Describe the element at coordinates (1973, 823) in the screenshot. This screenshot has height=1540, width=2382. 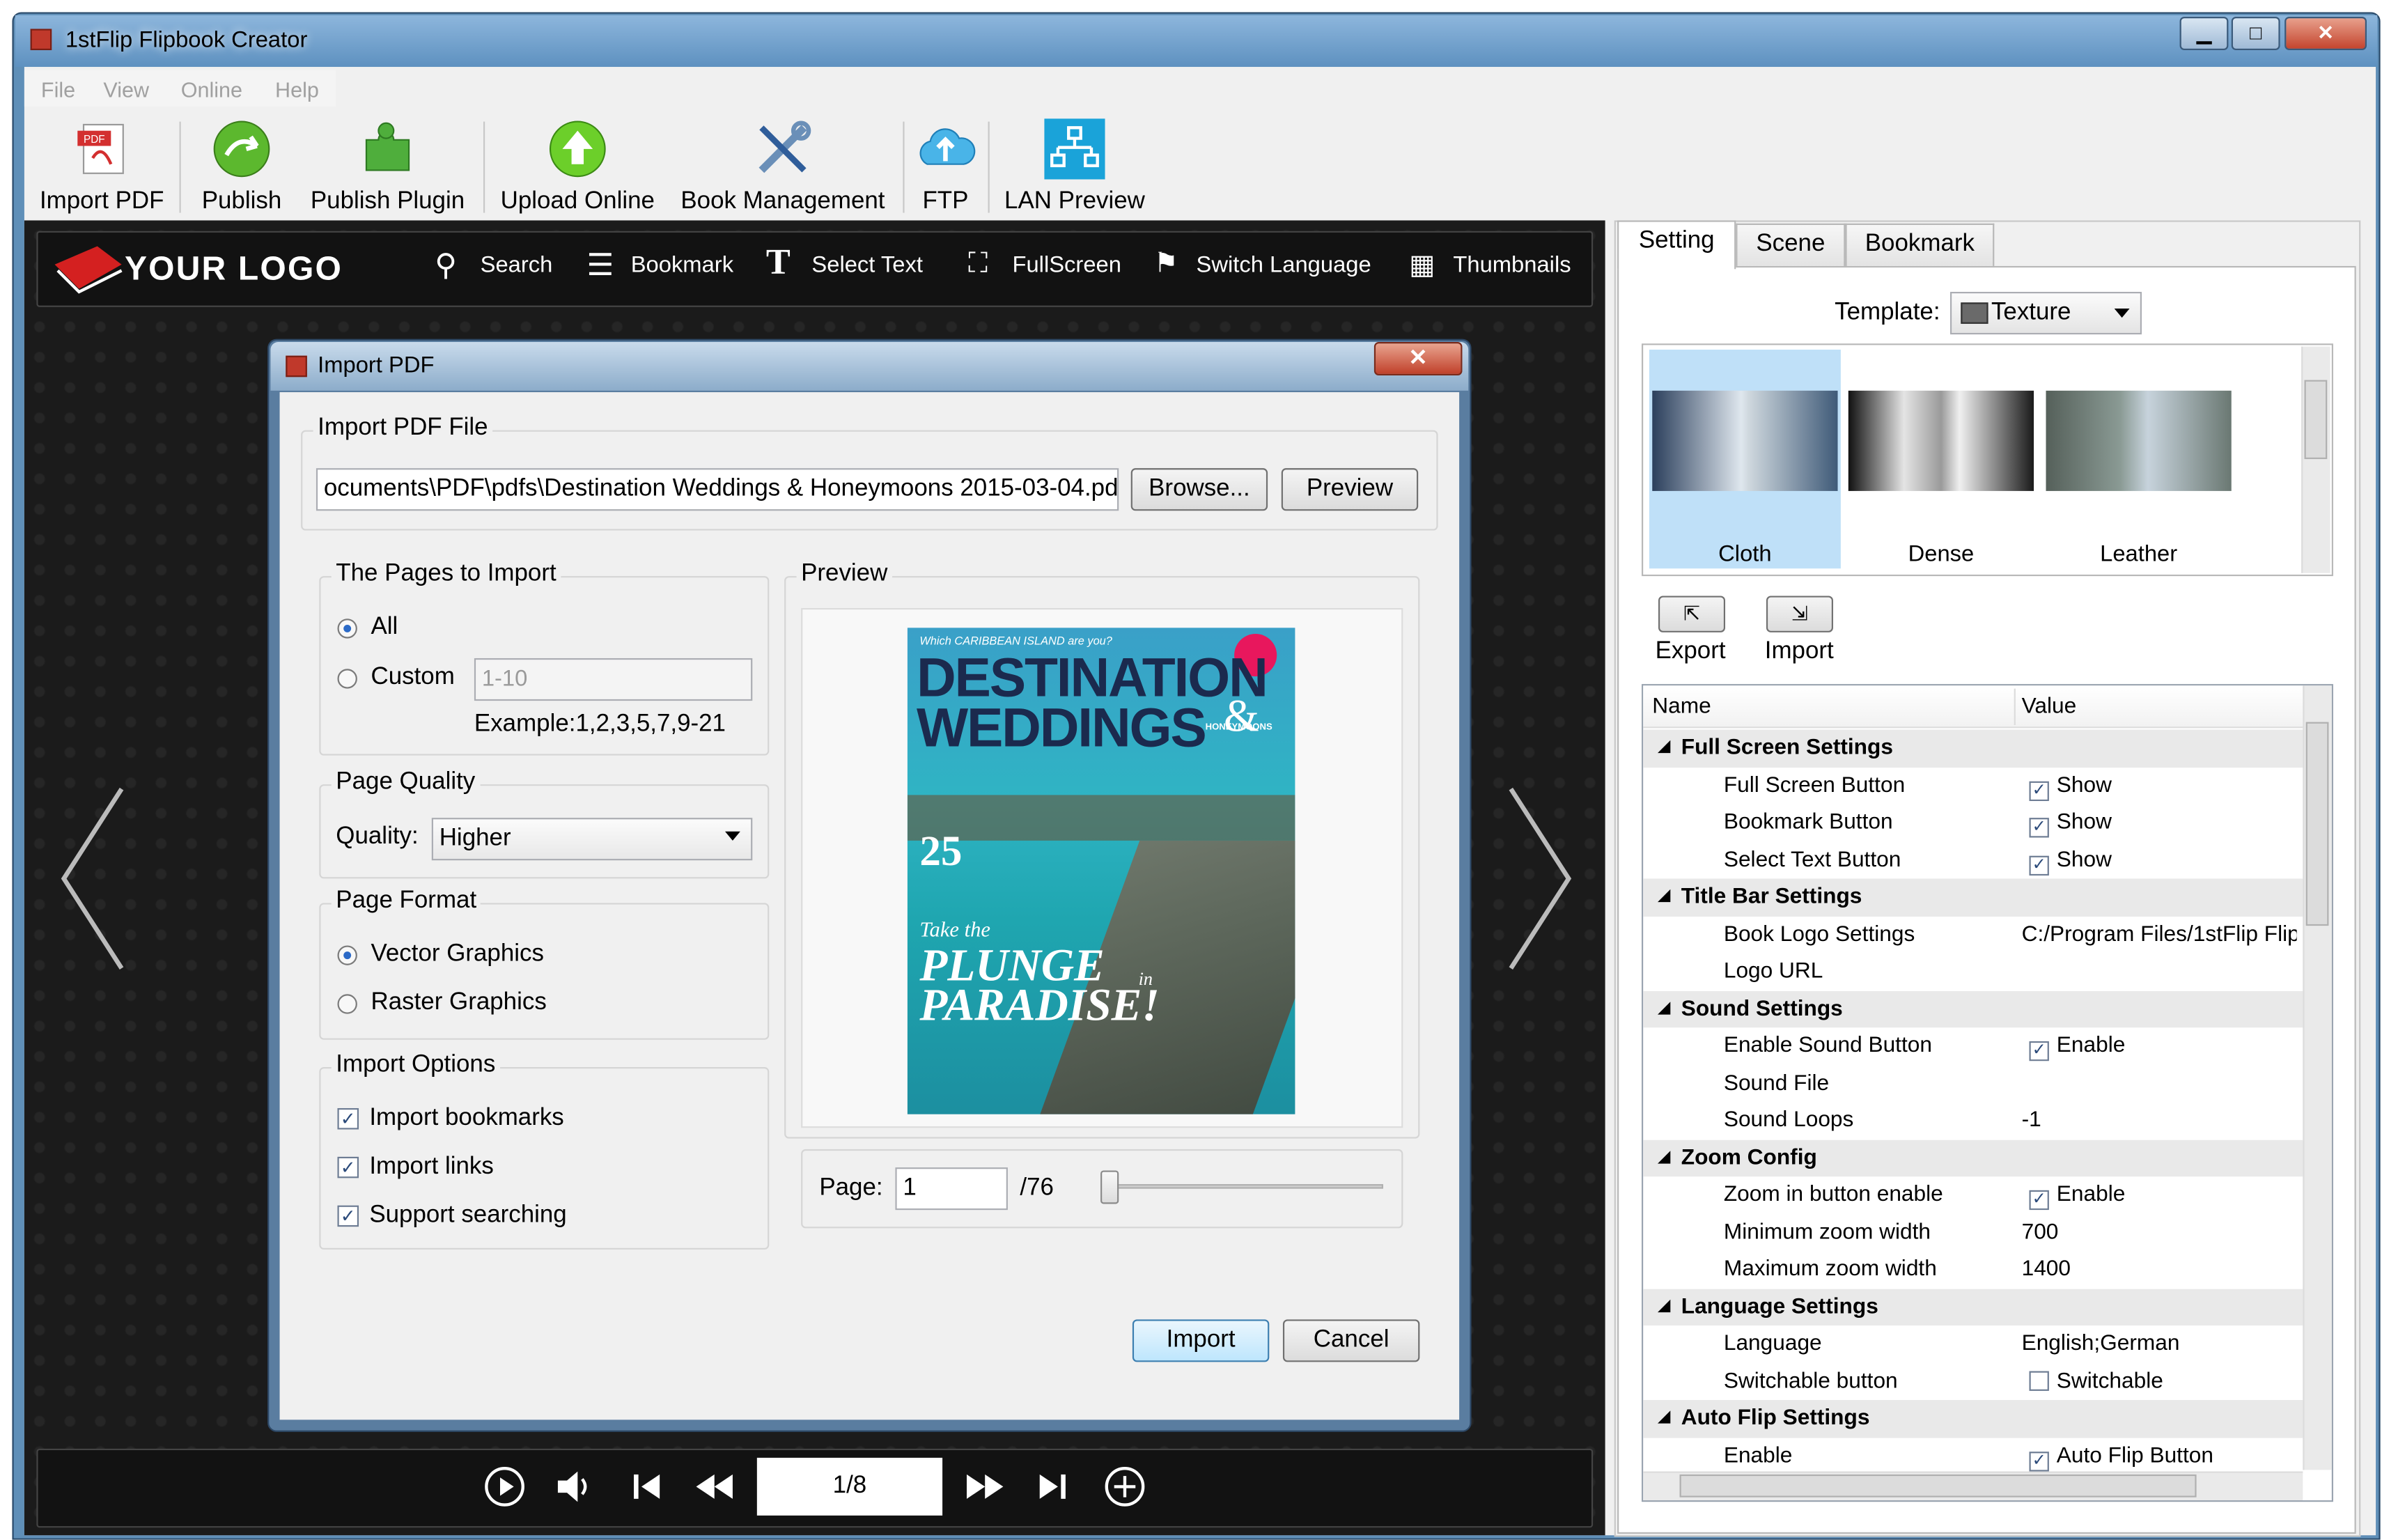
I see `property-row: Bookmark Button ✓ Show` at that location.